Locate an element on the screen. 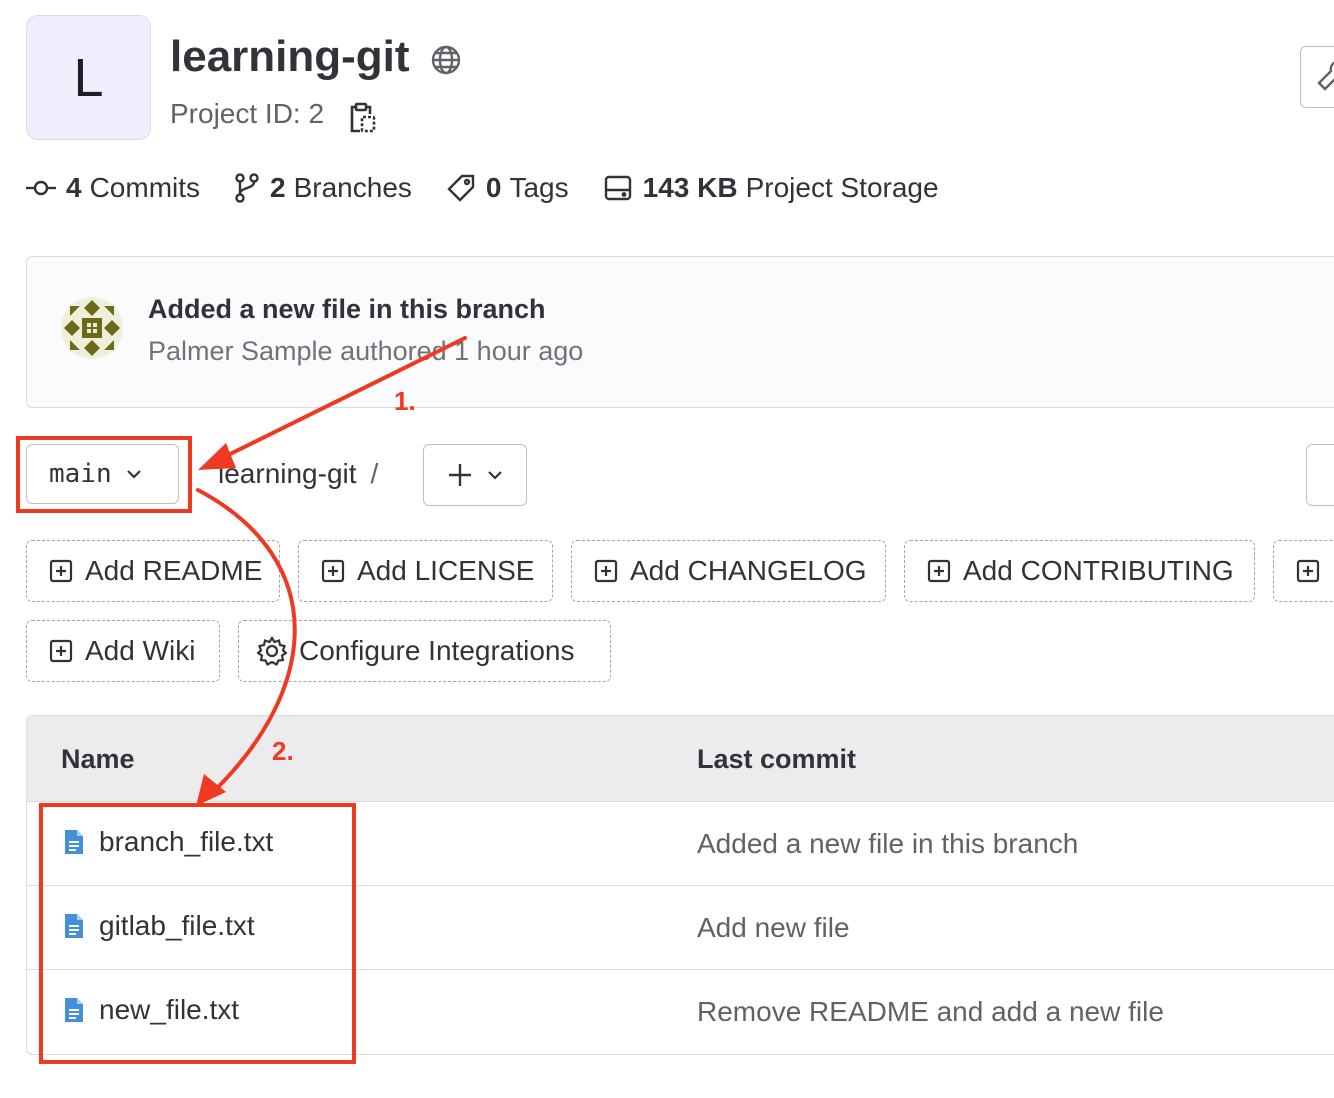 The height and width of the screenshot is (1098, 1334). annotation-box-files is located at coordinates (197, 933).